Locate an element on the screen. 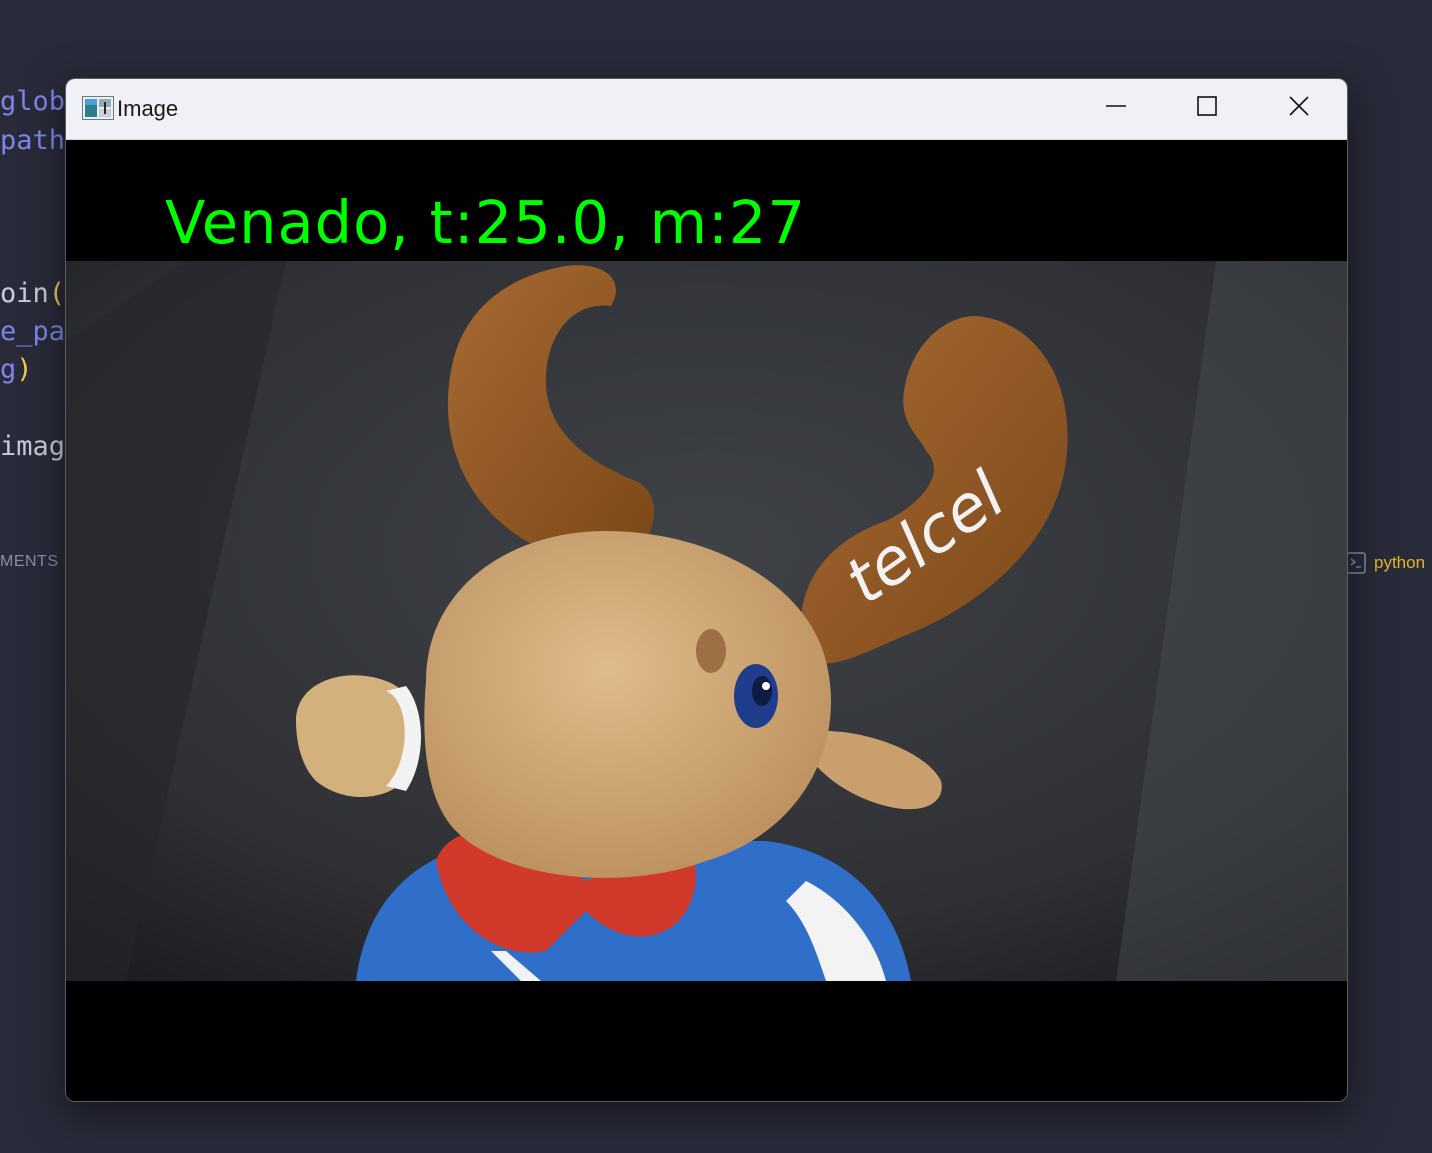  close-button is located at coordinates (1299, 108).